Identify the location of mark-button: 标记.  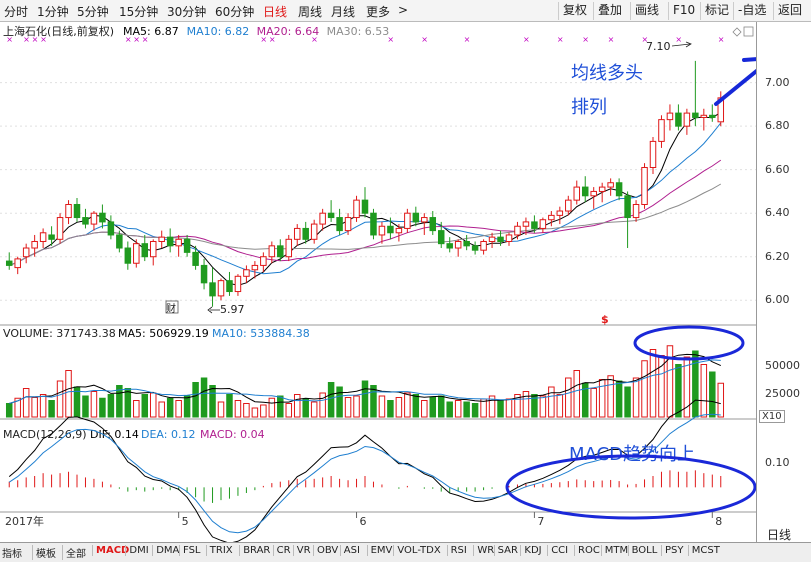
(717, 11).